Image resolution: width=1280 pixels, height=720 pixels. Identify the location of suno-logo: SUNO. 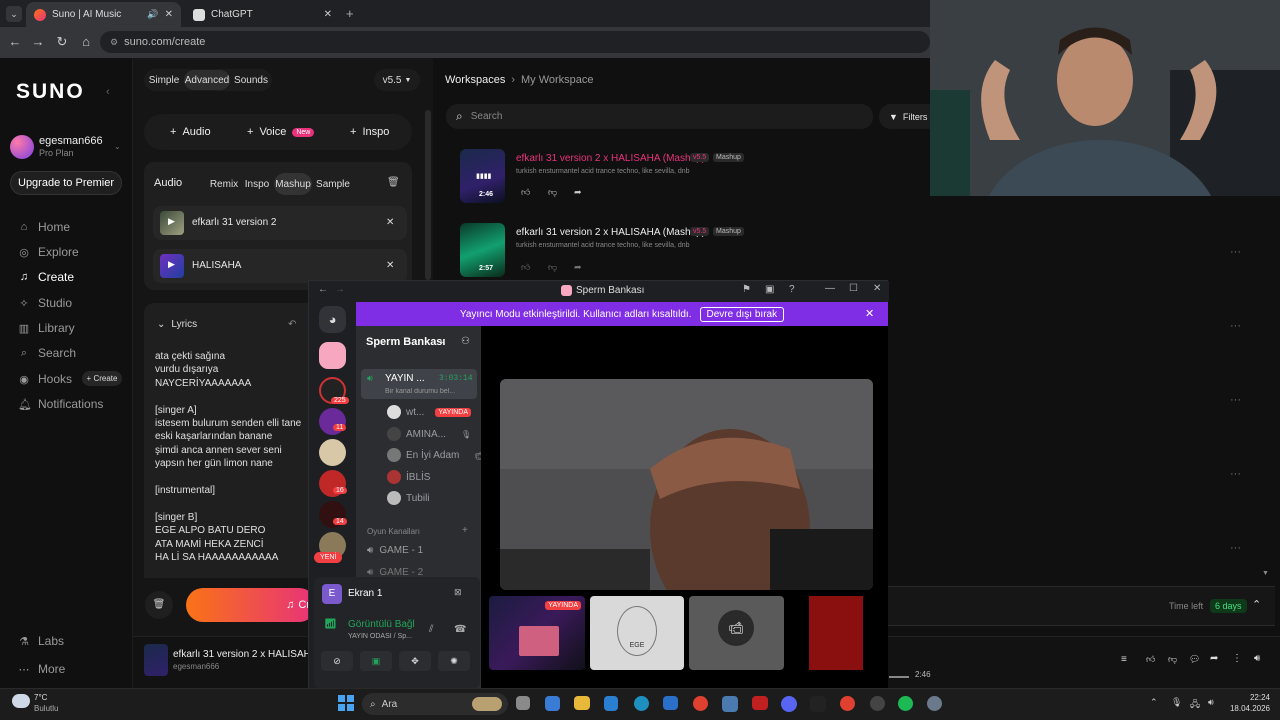
(50, 92).